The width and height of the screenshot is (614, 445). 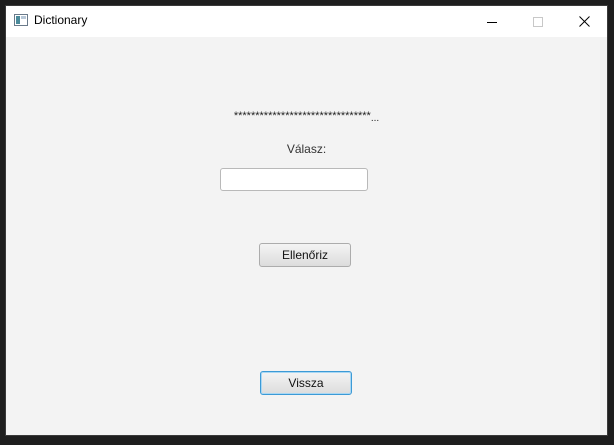 What do you see at coordinates (305, 255) in the screenshot?
I see `check-button: Ellenőriz` at bounding box center [305, 255].